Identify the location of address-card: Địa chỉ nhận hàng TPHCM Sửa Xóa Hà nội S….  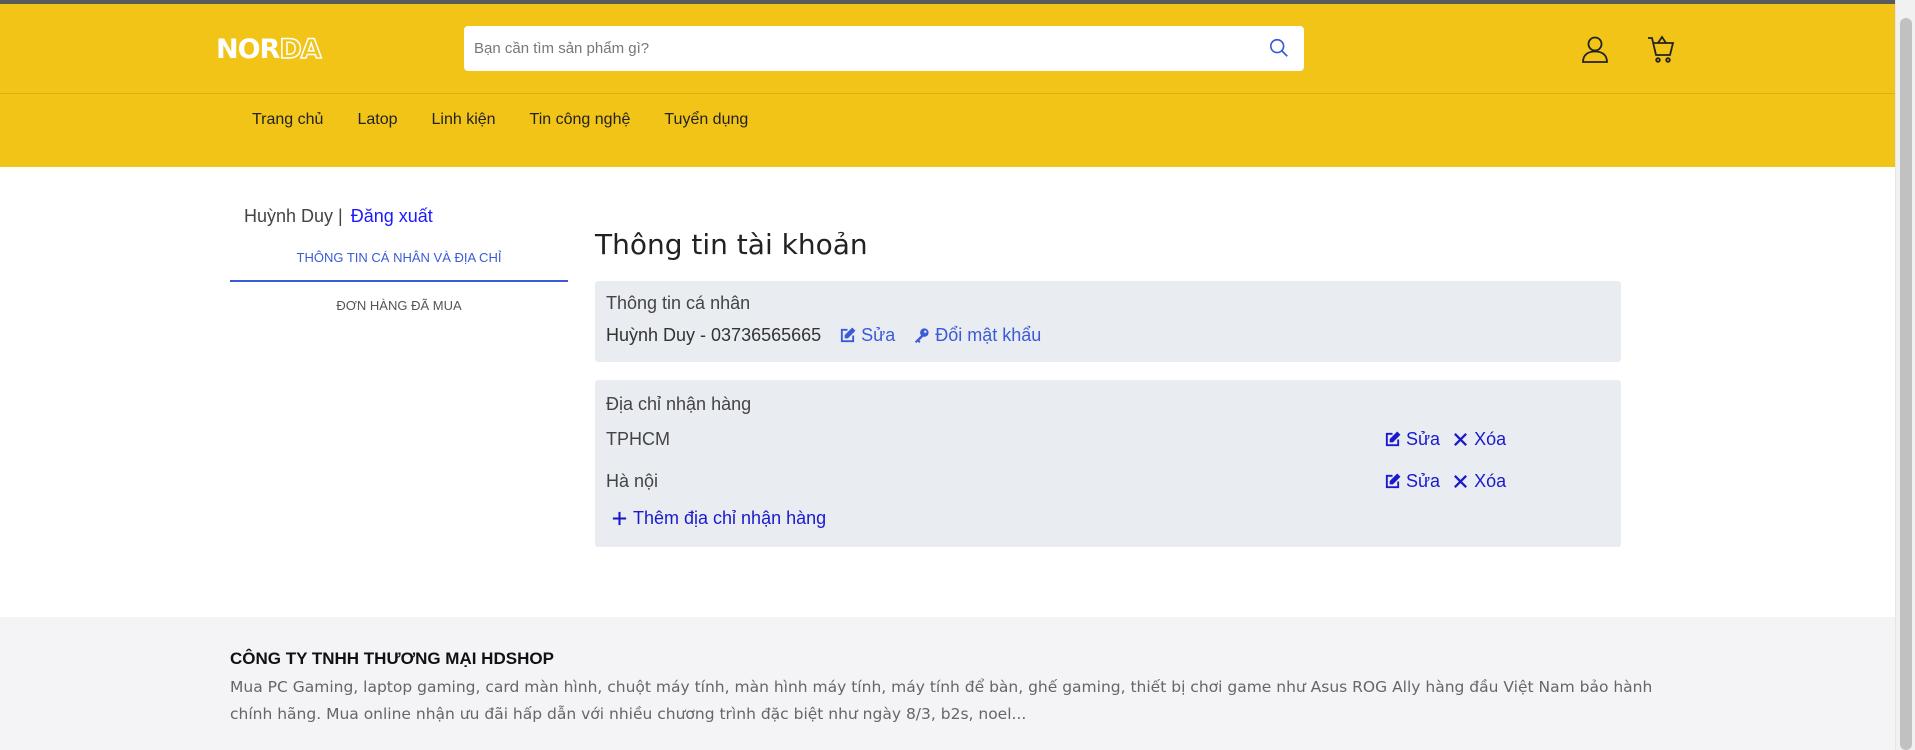
(1108, 463).